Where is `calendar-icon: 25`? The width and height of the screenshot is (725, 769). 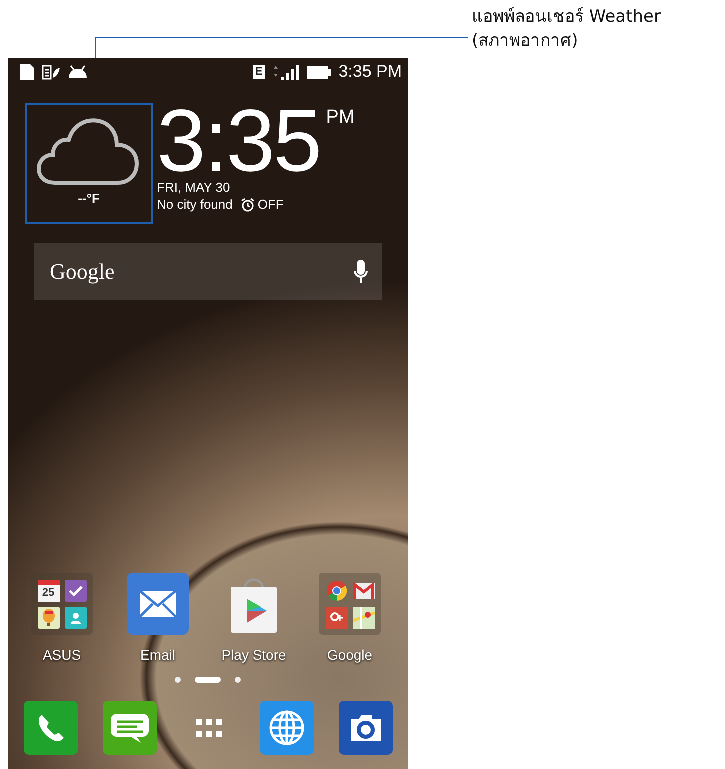 calendar-icon: 25 is located at coordinates (49, 591).